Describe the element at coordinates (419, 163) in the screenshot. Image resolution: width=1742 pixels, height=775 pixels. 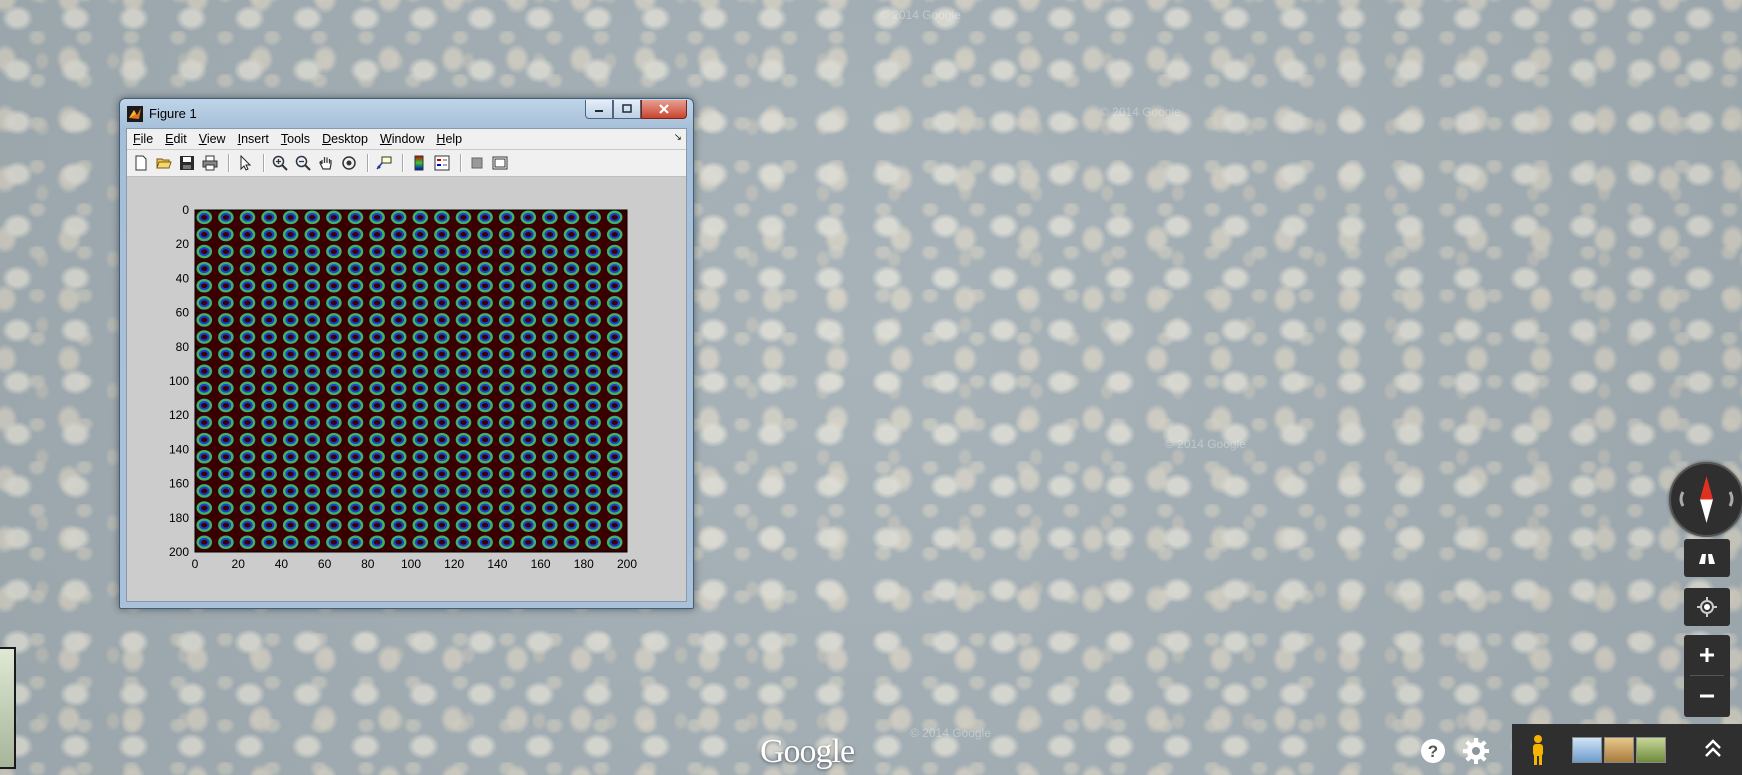
I see `colorbar-button` at that location.